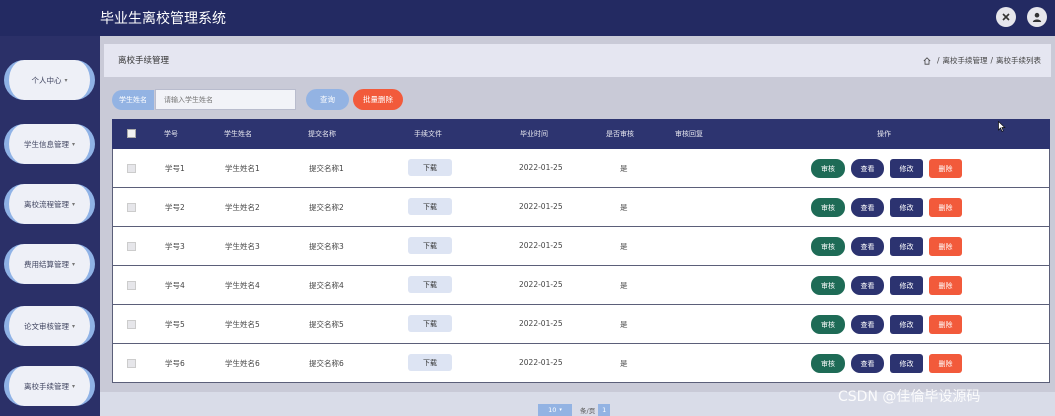 This screenshot has height=416, width=1055. What do you see at coordinates (242, 168) in the screenshot?
I see `cell-student-name: 学生姓名1` at bounding box center [242, 168].